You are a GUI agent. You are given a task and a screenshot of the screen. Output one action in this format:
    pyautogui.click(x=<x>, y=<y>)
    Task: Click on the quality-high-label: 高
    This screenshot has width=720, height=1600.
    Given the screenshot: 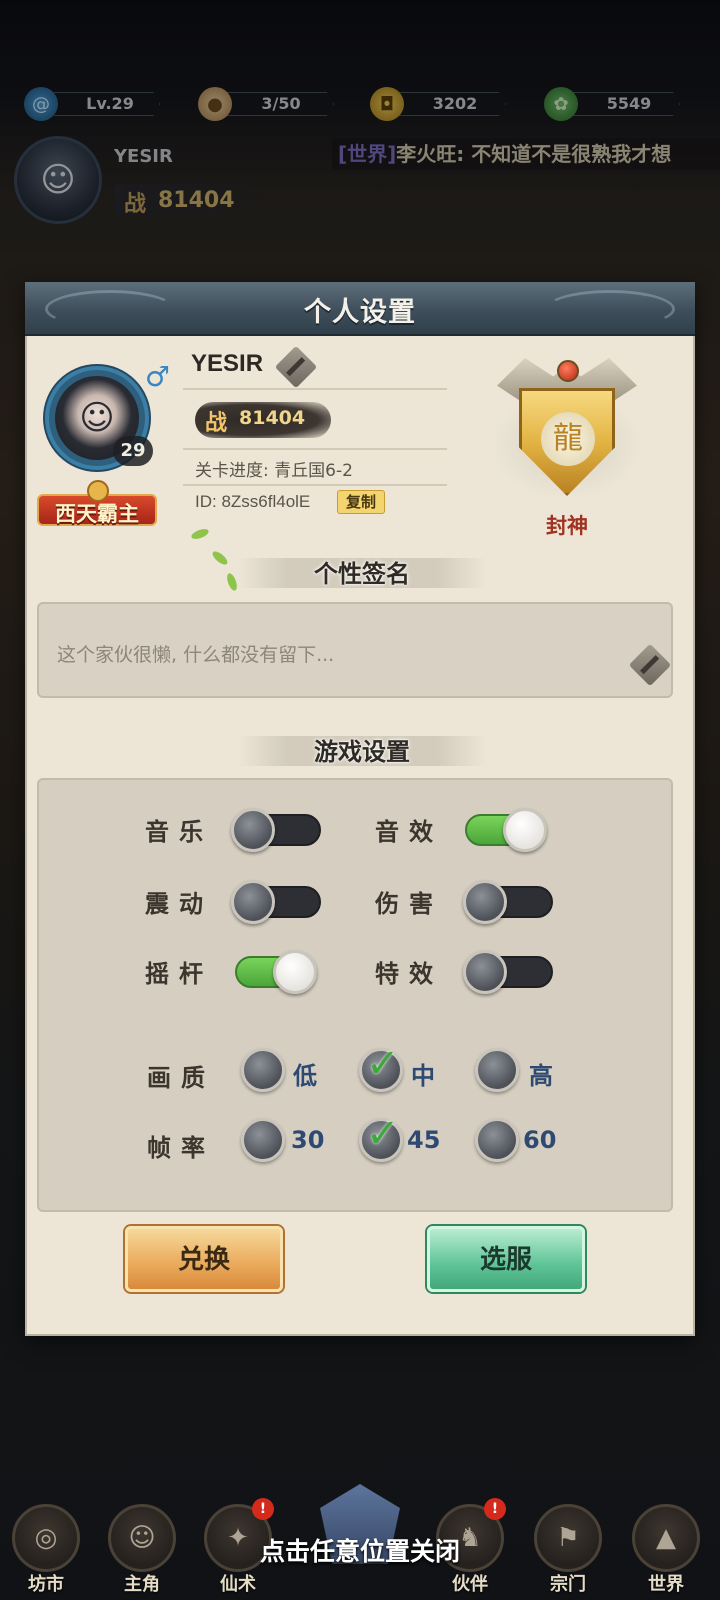 What is the action you would take?
    pyautogui.click(x=541, y=1076)
    